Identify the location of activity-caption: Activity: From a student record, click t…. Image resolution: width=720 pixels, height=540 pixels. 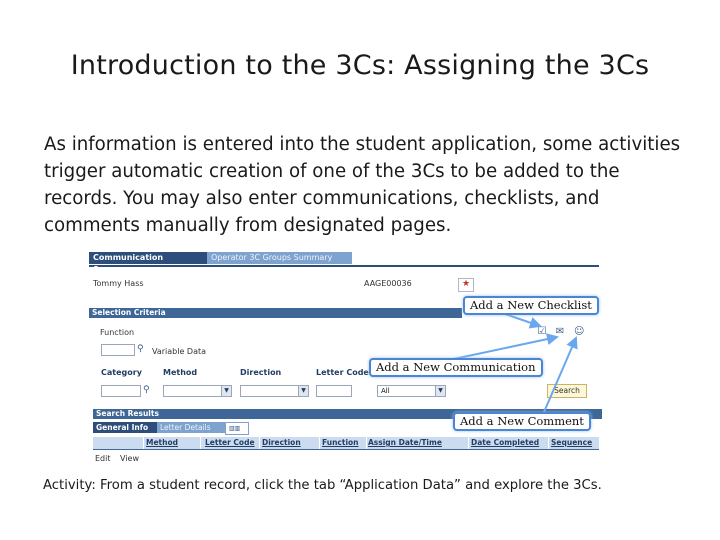
(322, 485).